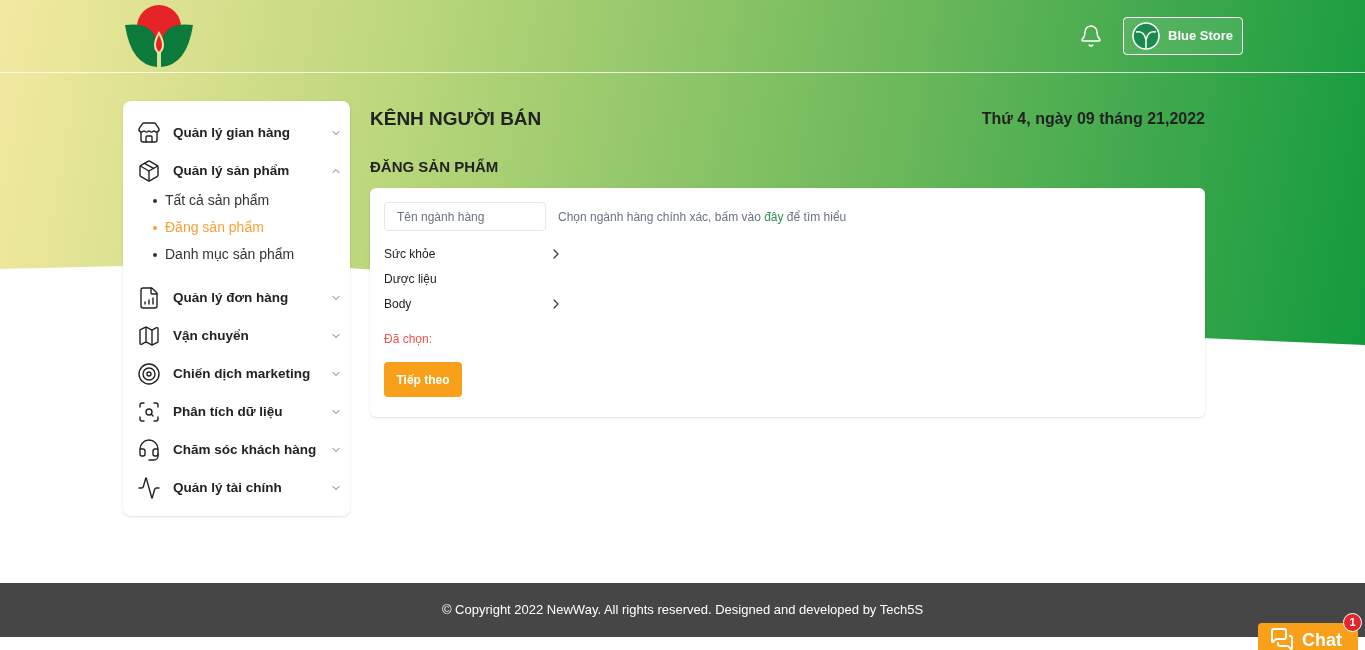 This screenshot has height=650, width=1365. I want to click on sidebar-item: Quản lý gian hàng, so click(238, 133).